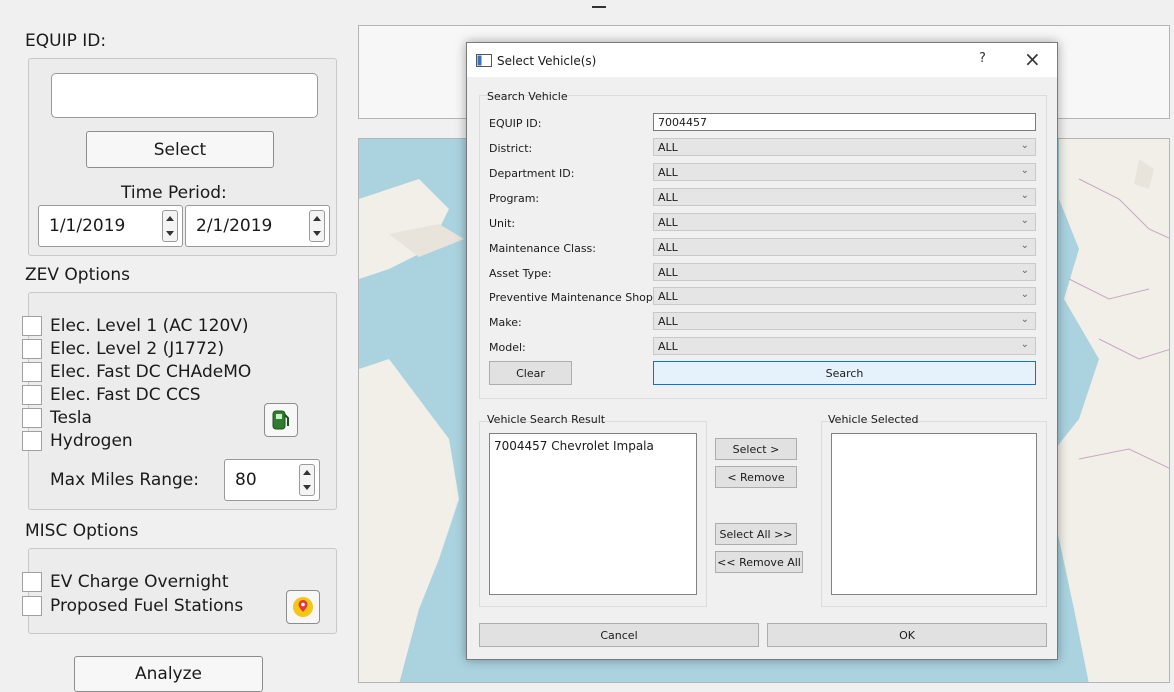  What do you see at coordinates (756, 449) in the screenshot?
I see `select-vehicle-button: Select >` at bounding box center [756, 449].